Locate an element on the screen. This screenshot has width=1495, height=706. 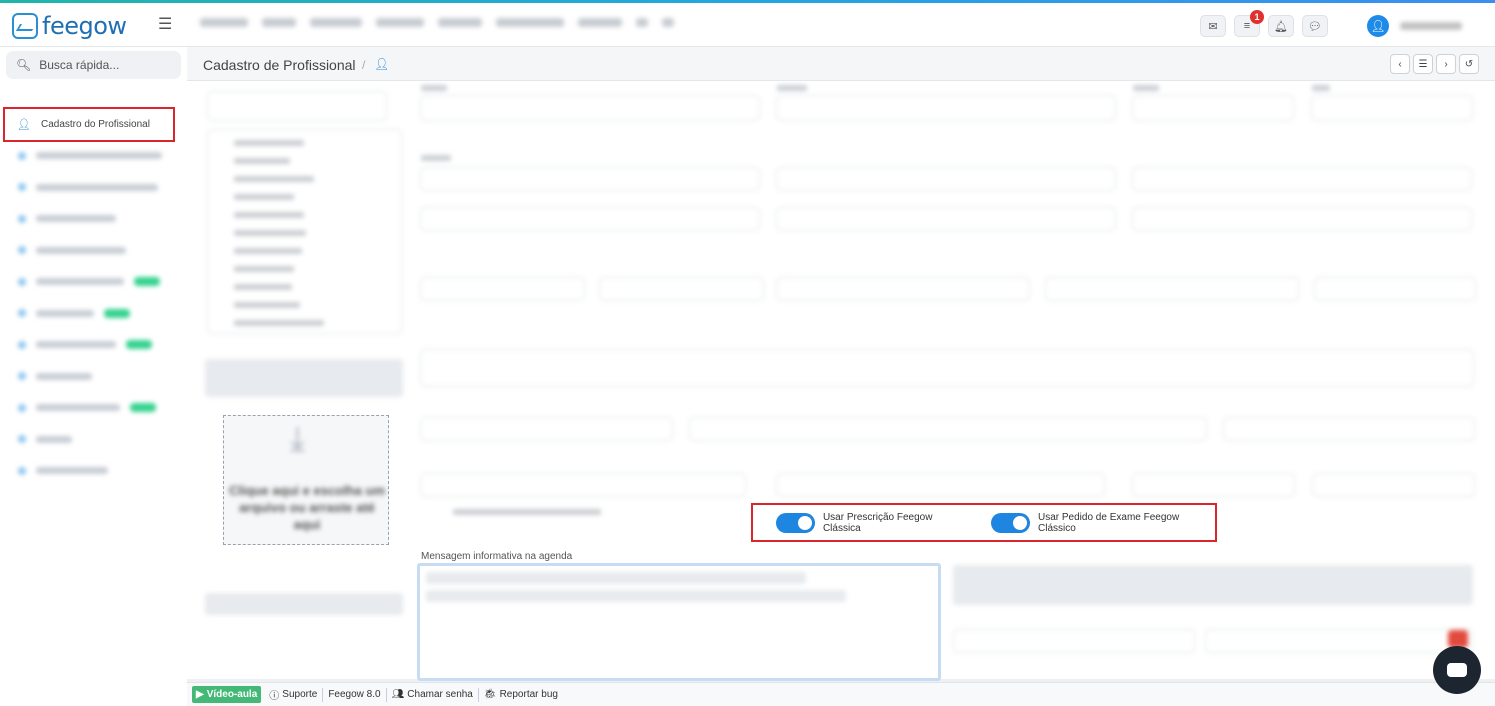
download-icon: ⤓ is located at coordinates (298, 439).